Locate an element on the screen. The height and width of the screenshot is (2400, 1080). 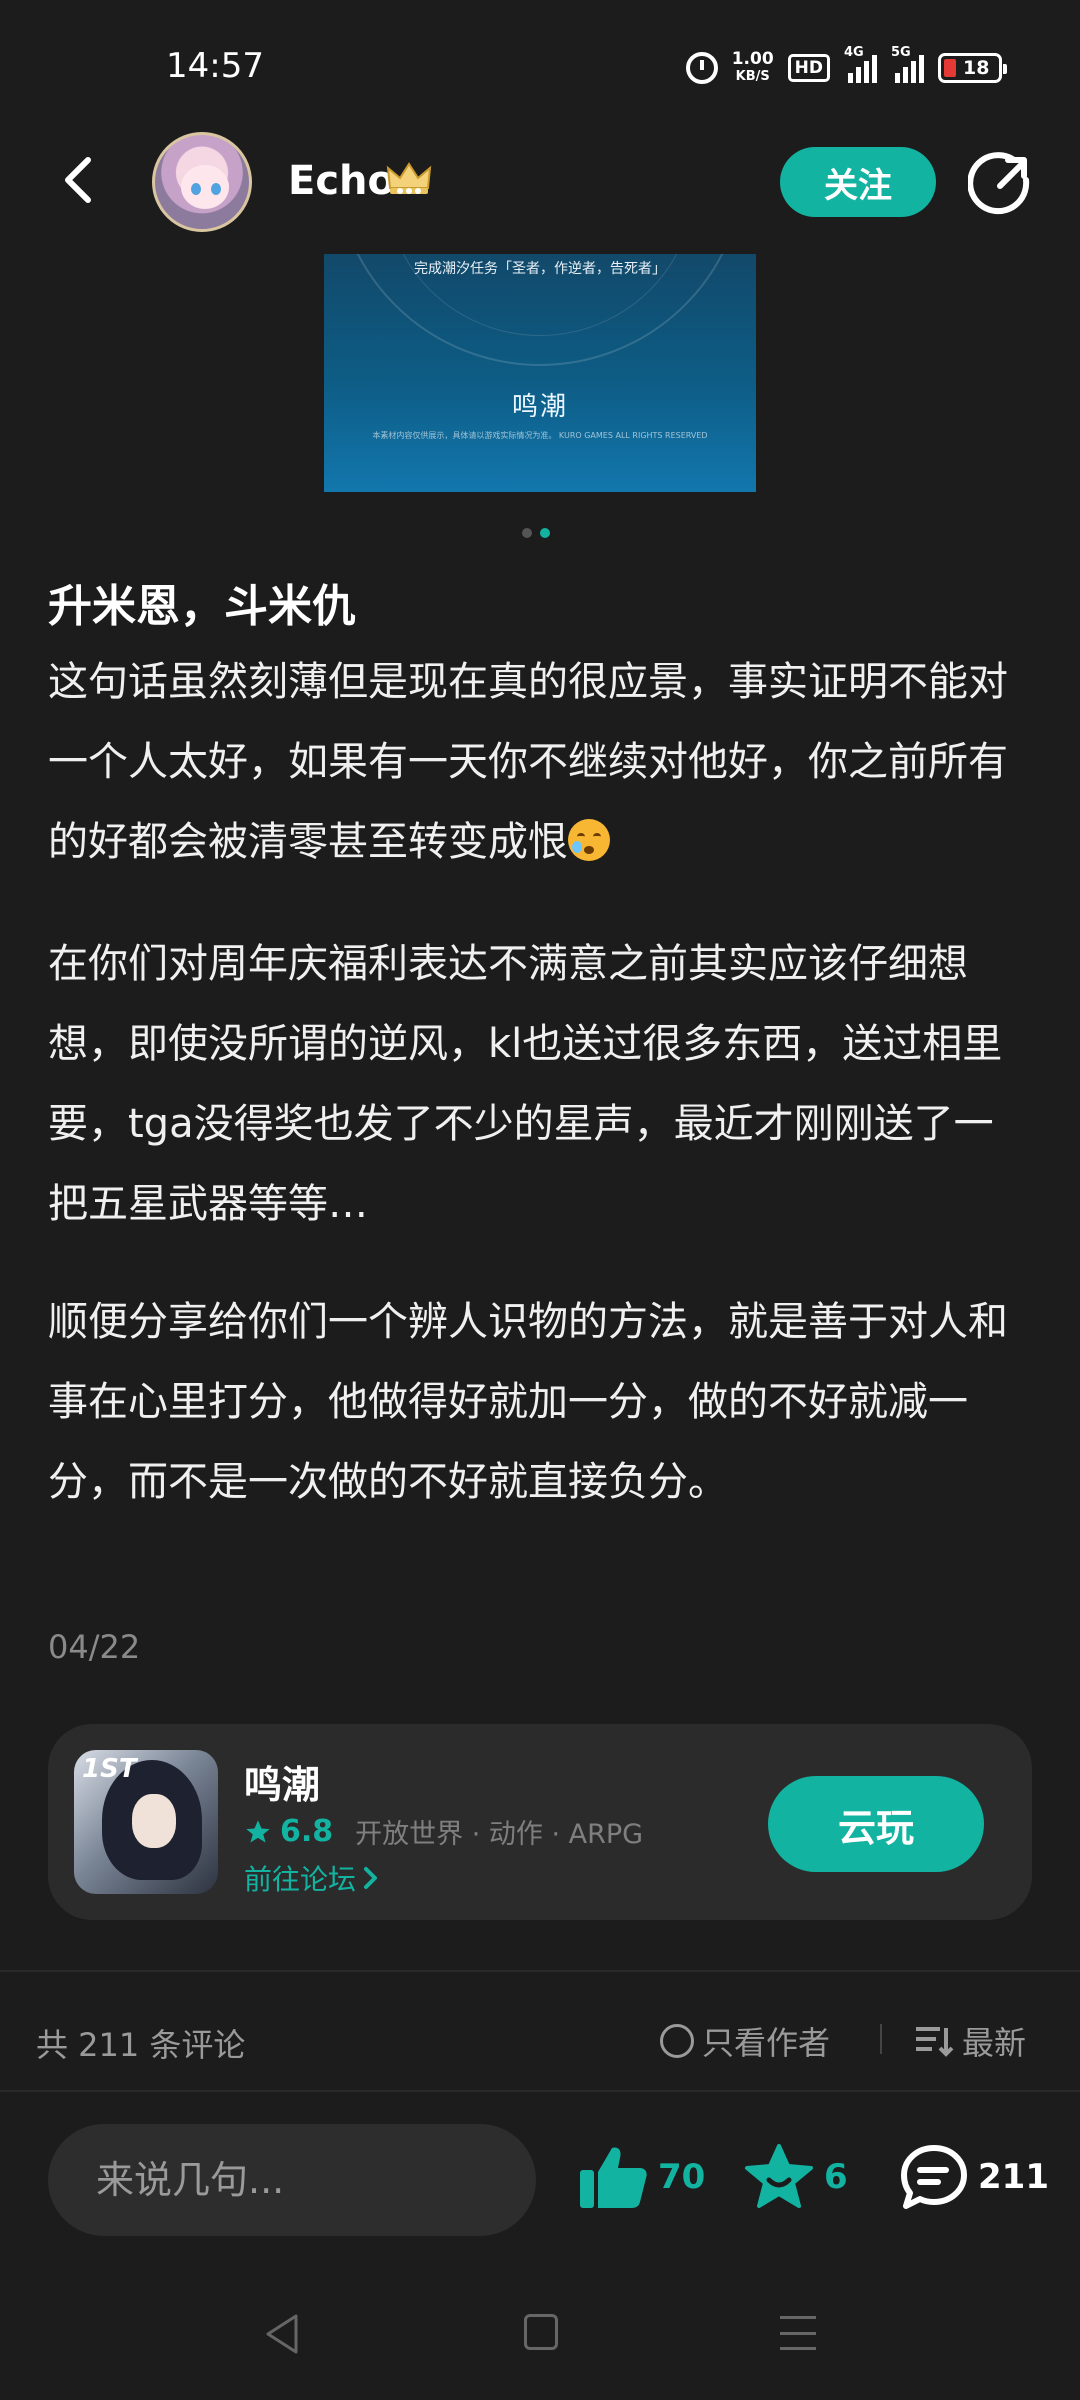
comment-button: 211 is located at coordinates (974, 2177).